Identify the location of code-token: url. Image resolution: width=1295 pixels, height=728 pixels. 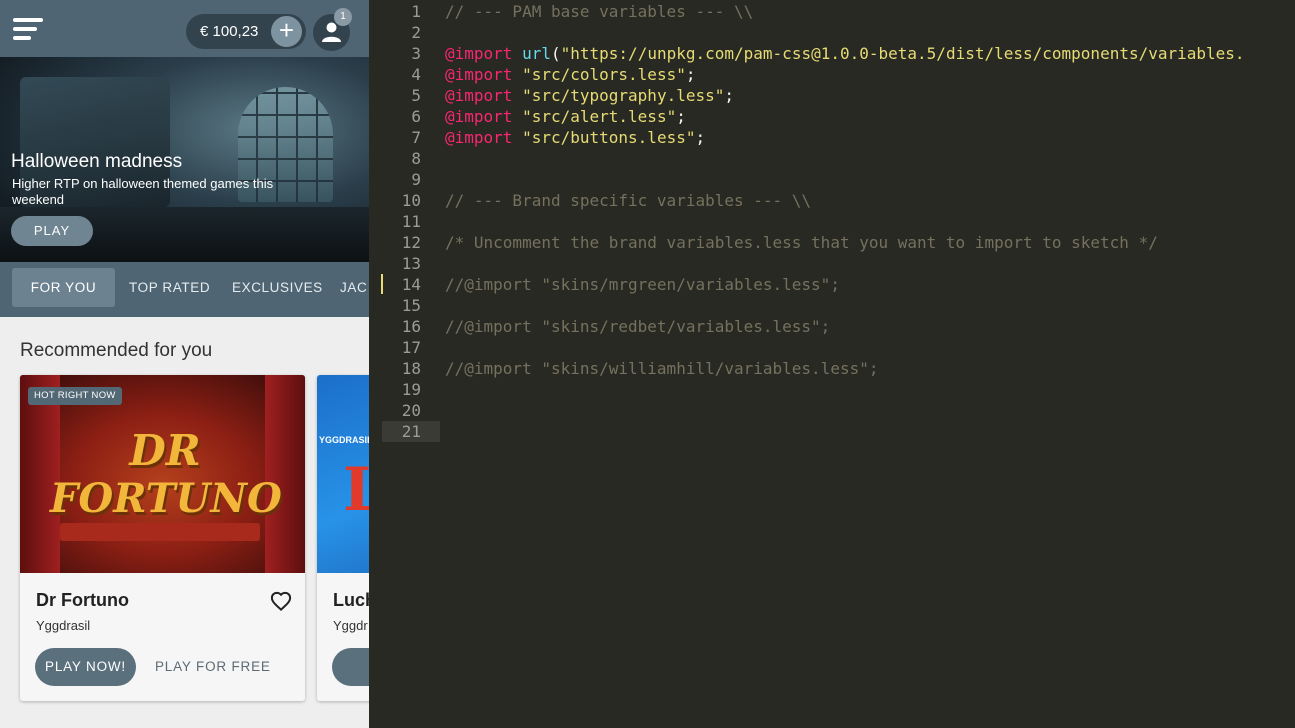
(536, 53).